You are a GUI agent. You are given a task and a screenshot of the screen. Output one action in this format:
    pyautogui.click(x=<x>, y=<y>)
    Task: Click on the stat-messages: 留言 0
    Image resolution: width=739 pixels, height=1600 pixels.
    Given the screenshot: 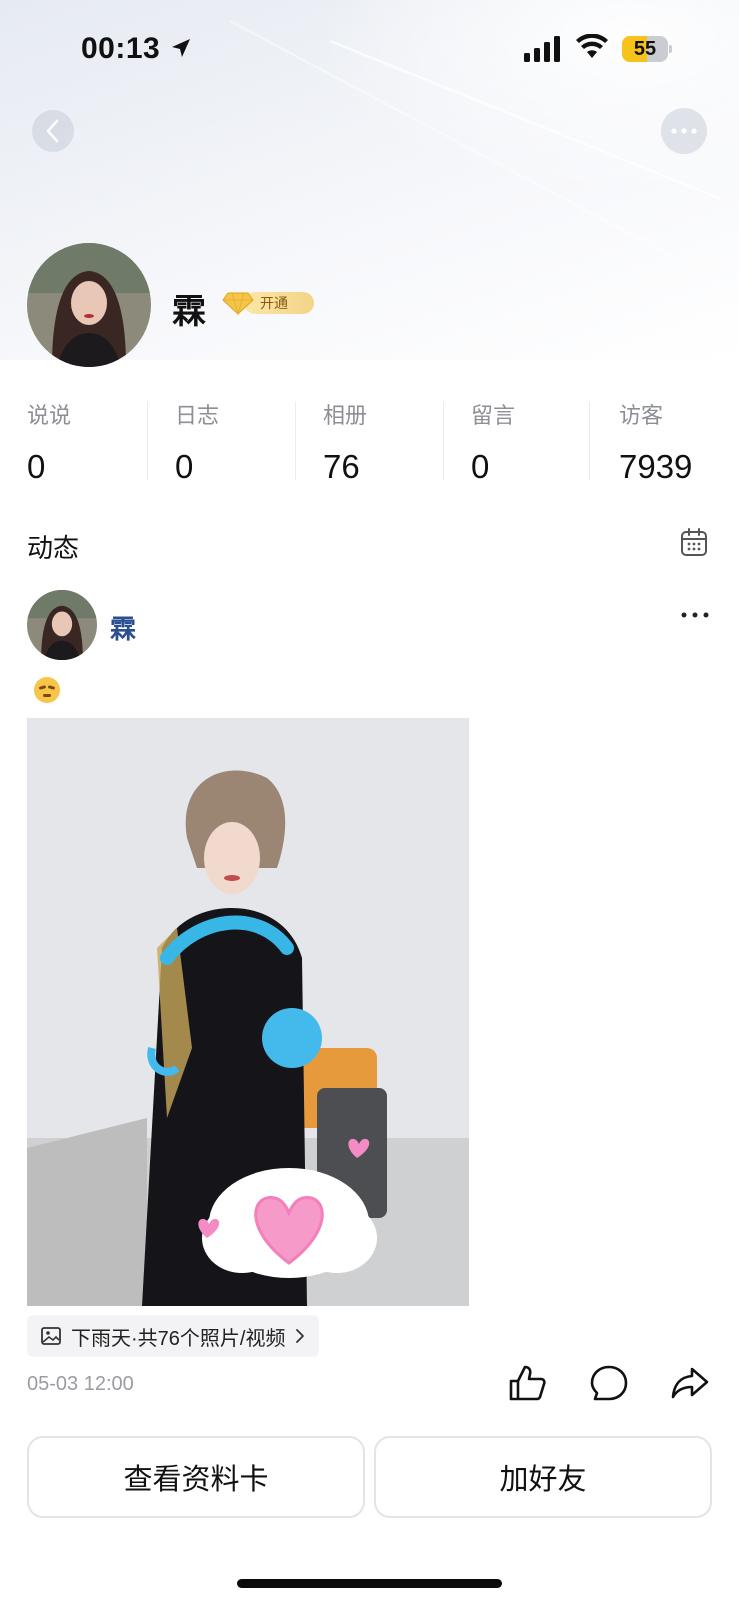 What is the action you would take?
    pyautogui.click(x=536, y=443)
    